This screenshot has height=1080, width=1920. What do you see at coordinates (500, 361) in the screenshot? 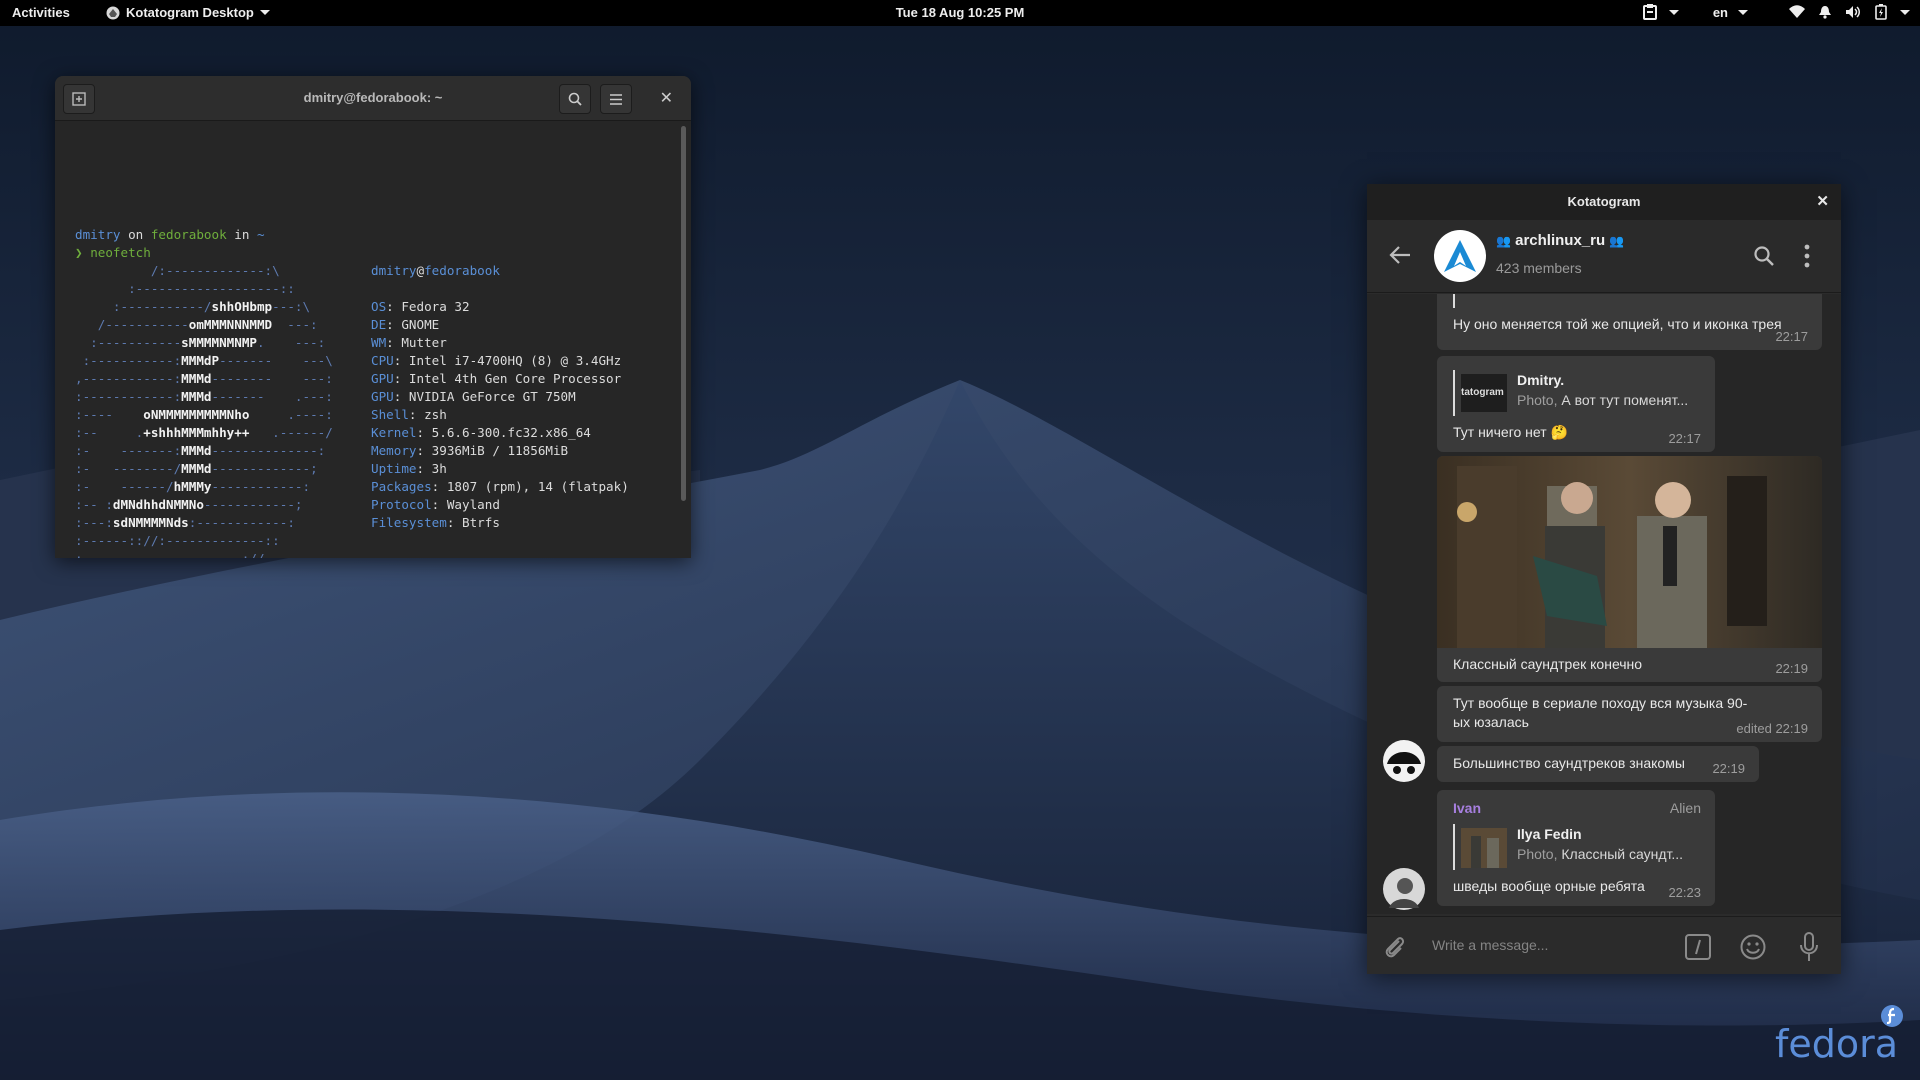
I see `info-row: CPU: Intel i7-4700HQ (8) @ 3.4GHz` at bounding box center [500, 361].